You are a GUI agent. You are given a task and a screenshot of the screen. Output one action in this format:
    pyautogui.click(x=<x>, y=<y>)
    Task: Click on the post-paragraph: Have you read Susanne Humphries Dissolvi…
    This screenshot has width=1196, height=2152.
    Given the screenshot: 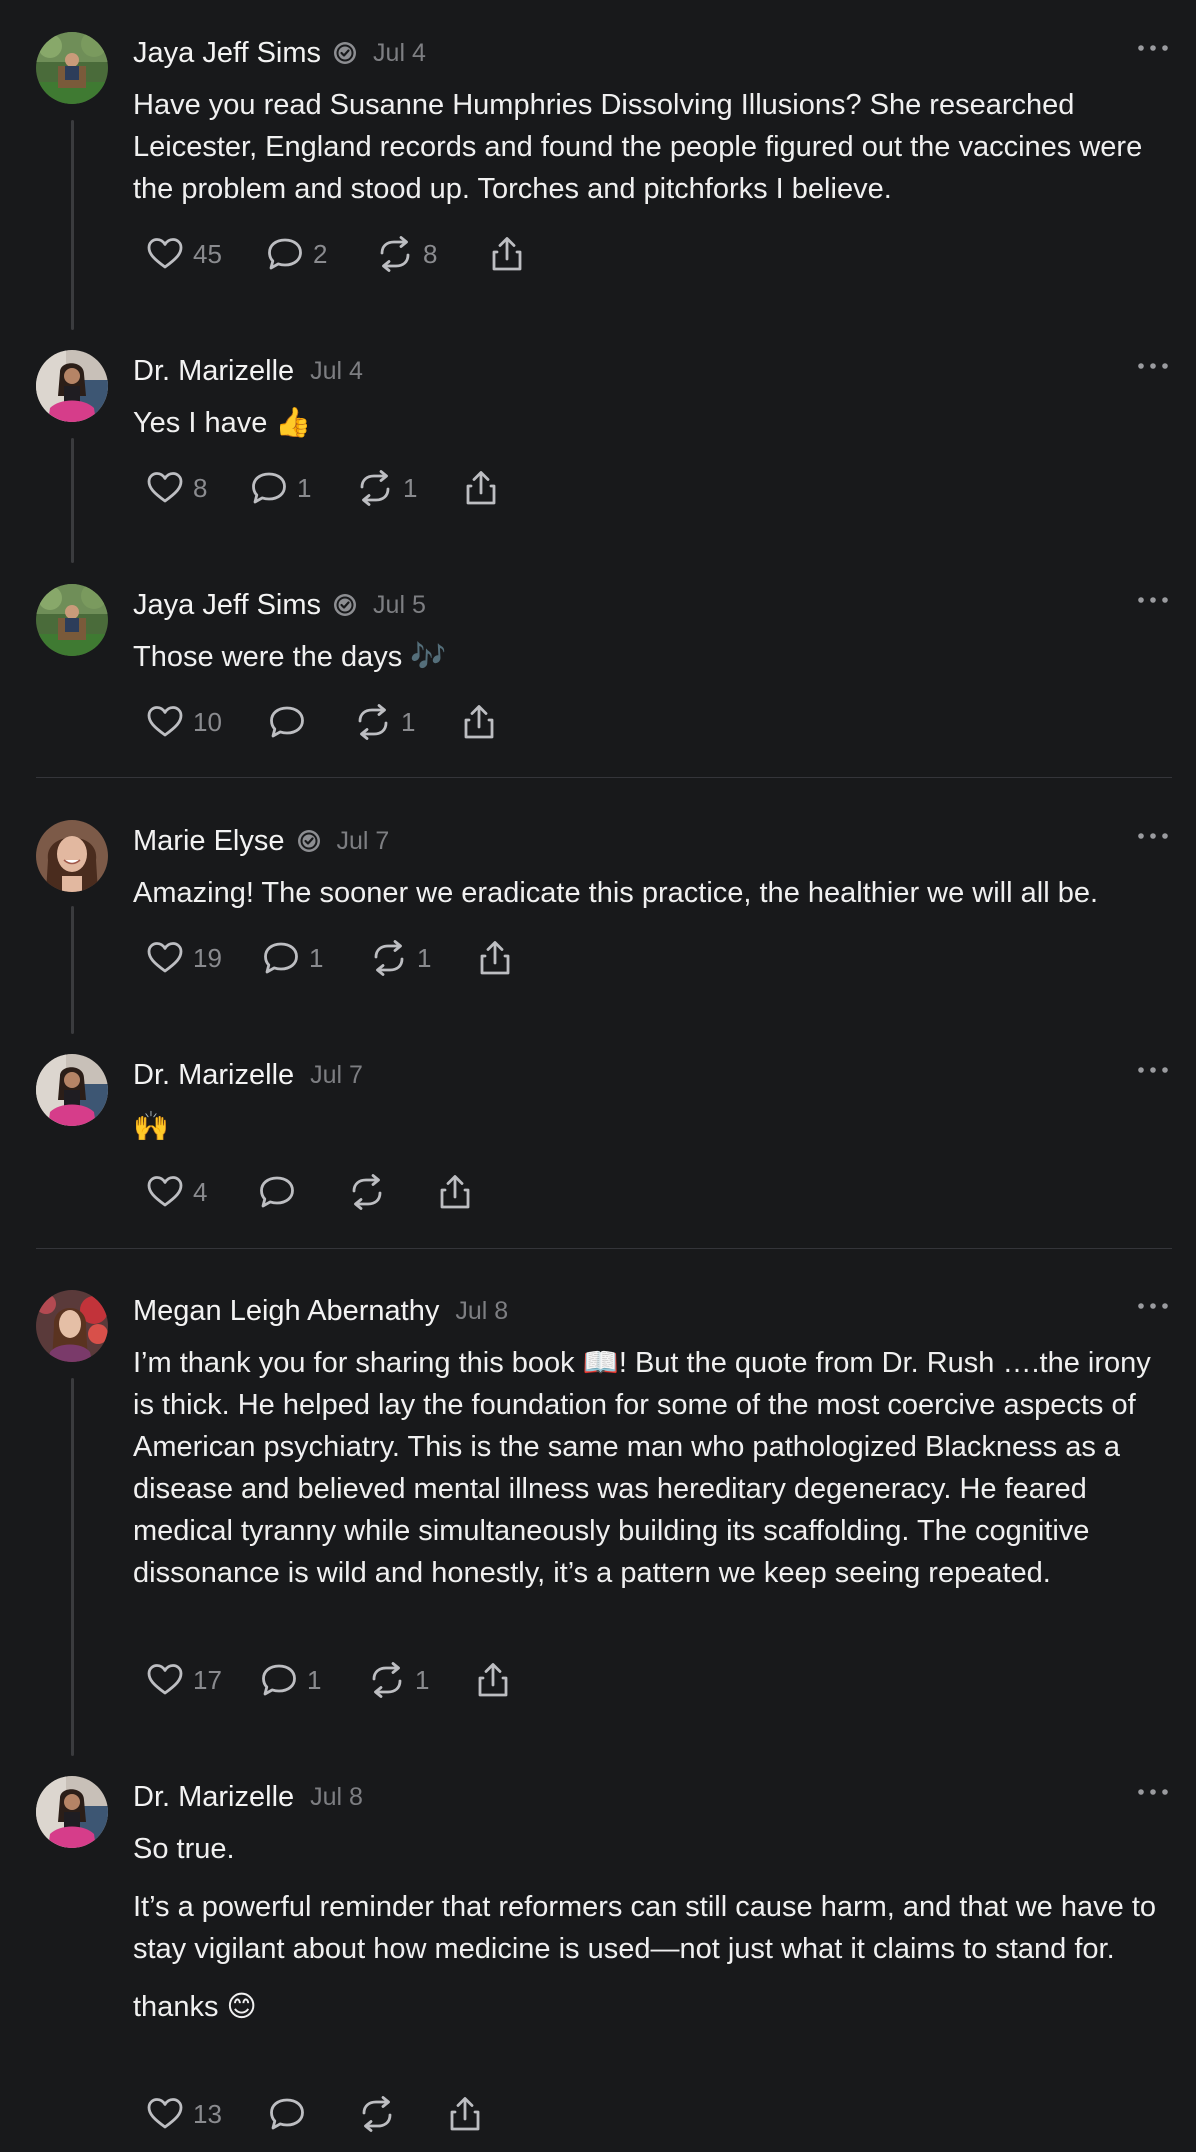 What is the action you would take?
    pyautogui.click(x=638, y=147)
    